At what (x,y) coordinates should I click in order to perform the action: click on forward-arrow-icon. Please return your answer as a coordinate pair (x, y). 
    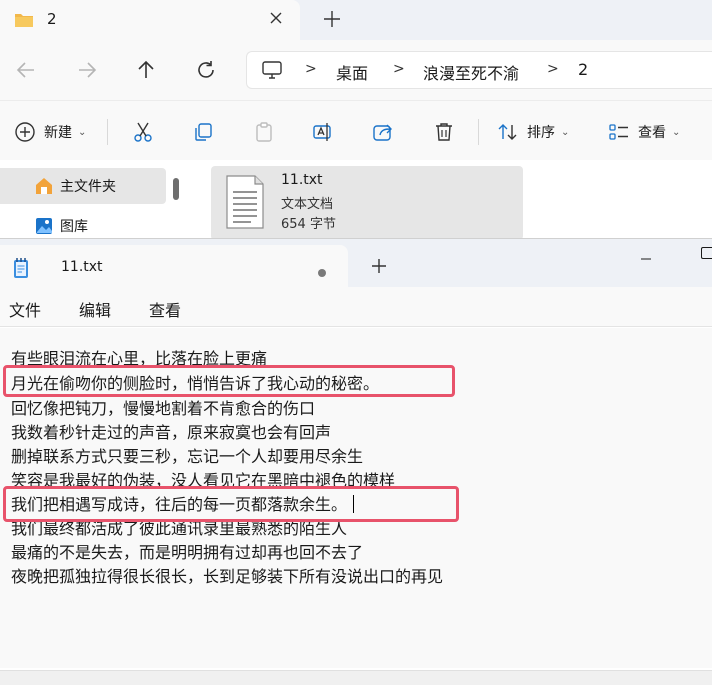
    Looking at the image, I should click on (87, 70).